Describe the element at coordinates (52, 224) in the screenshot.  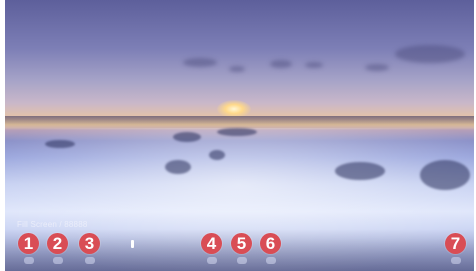
I see `video-caption: Fill Screen / 88888` at that location.